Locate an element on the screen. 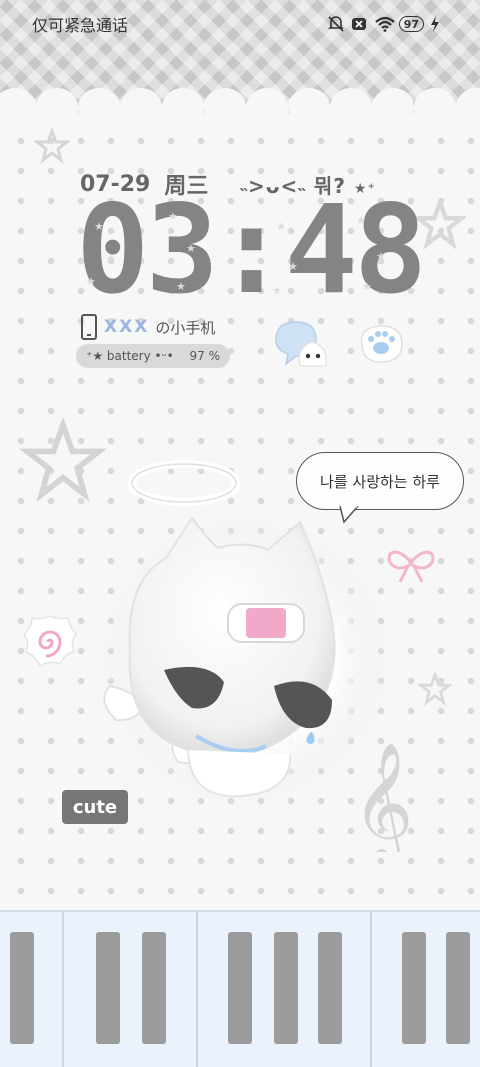  battery-widget-label: ⁺★ battery •ᵕ• is located at coordinates (130, 356).